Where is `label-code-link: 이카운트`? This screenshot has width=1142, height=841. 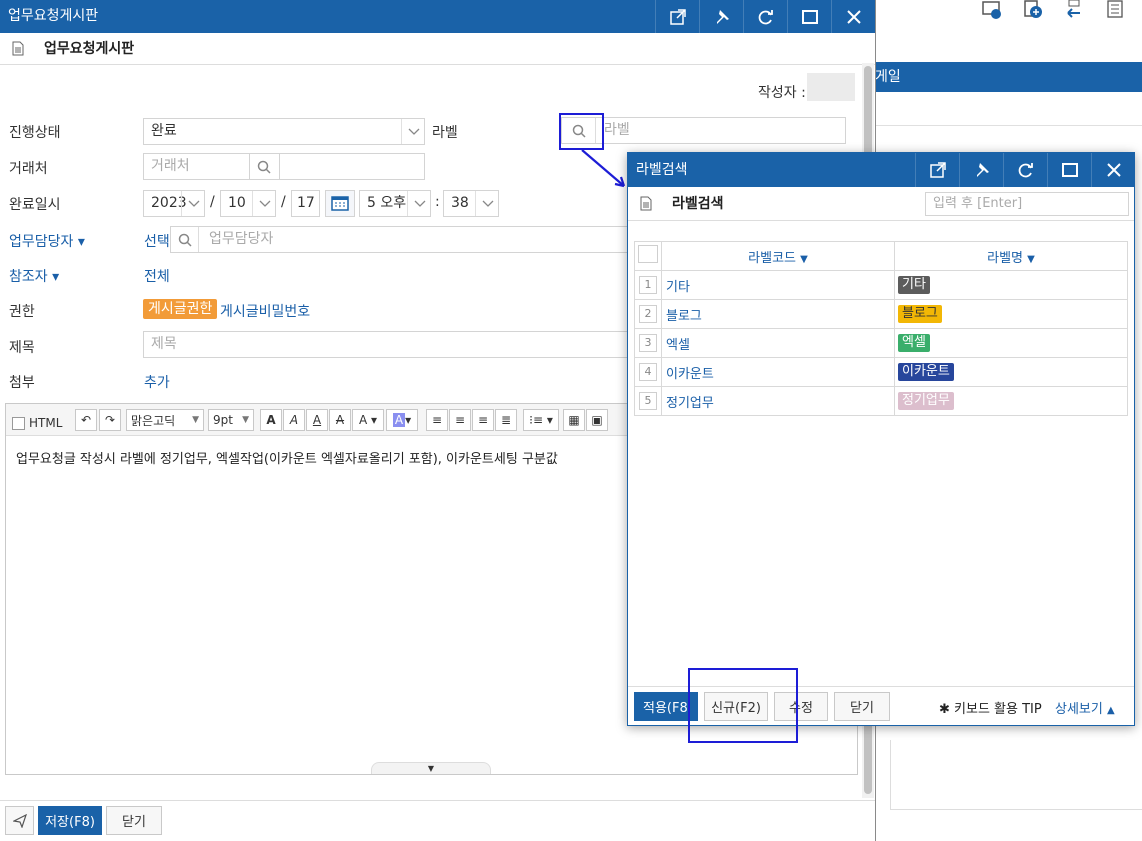 label-code-link: 이카운트 is located at coordinates (778, 372).